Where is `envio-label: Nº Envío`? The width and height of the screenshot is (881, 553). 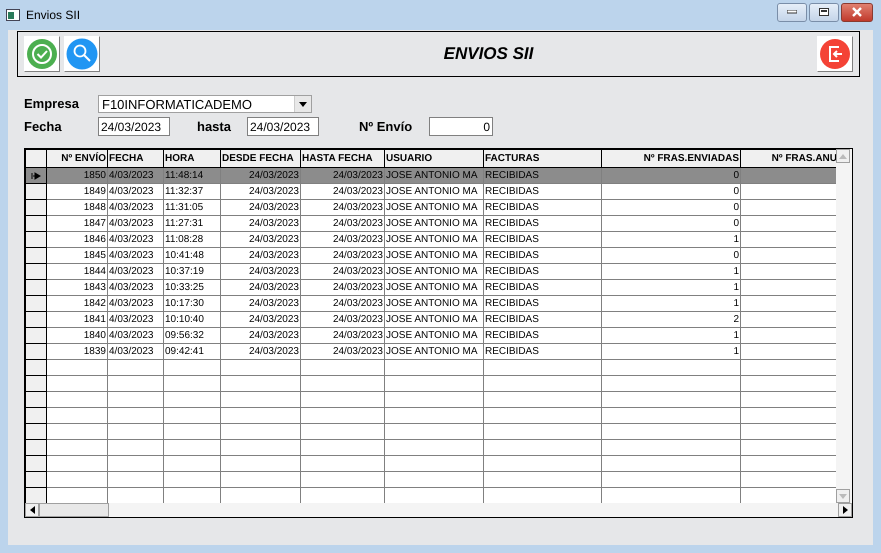 envio-label: Nº Envío is located at coordinates (386, 127).